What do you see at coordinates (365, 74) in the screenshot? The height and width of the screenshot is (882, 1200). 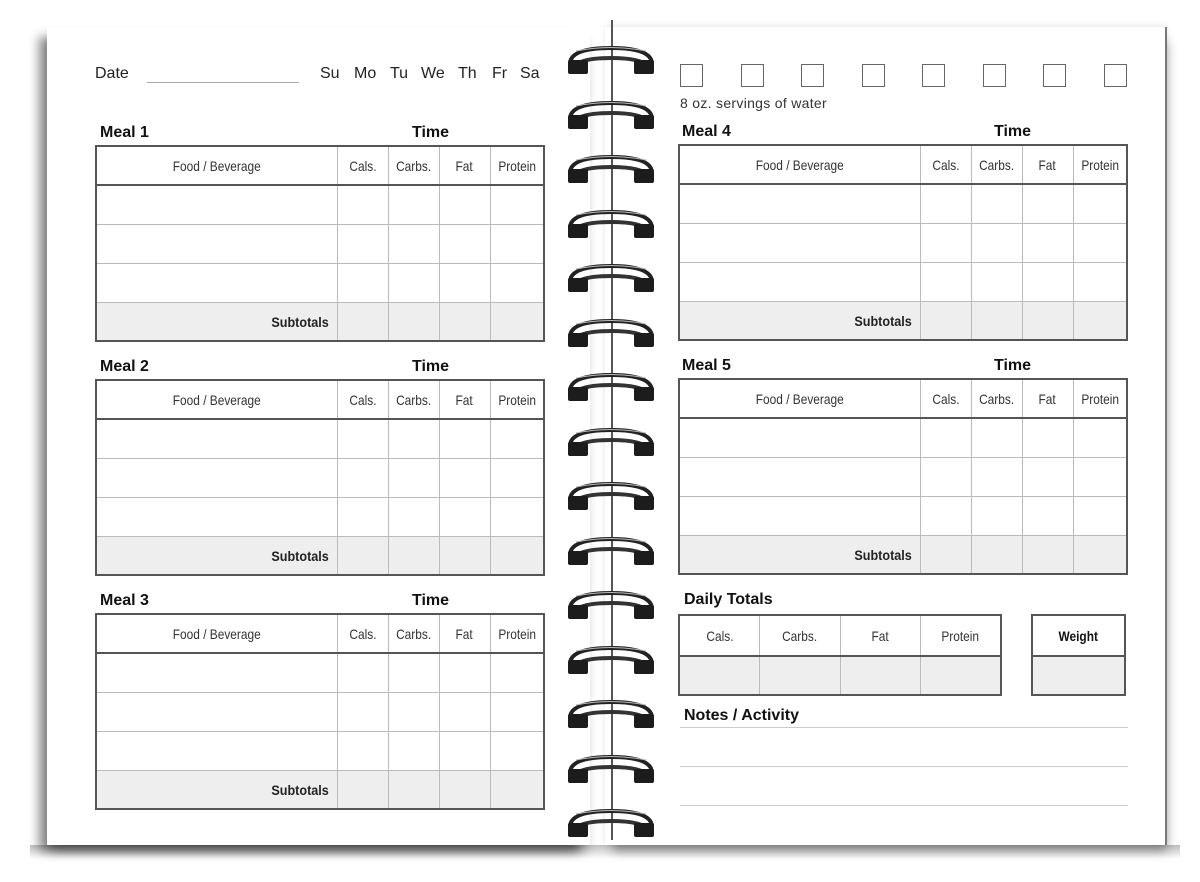 I see `day-option: Mo` at bounding box center [365, 74].